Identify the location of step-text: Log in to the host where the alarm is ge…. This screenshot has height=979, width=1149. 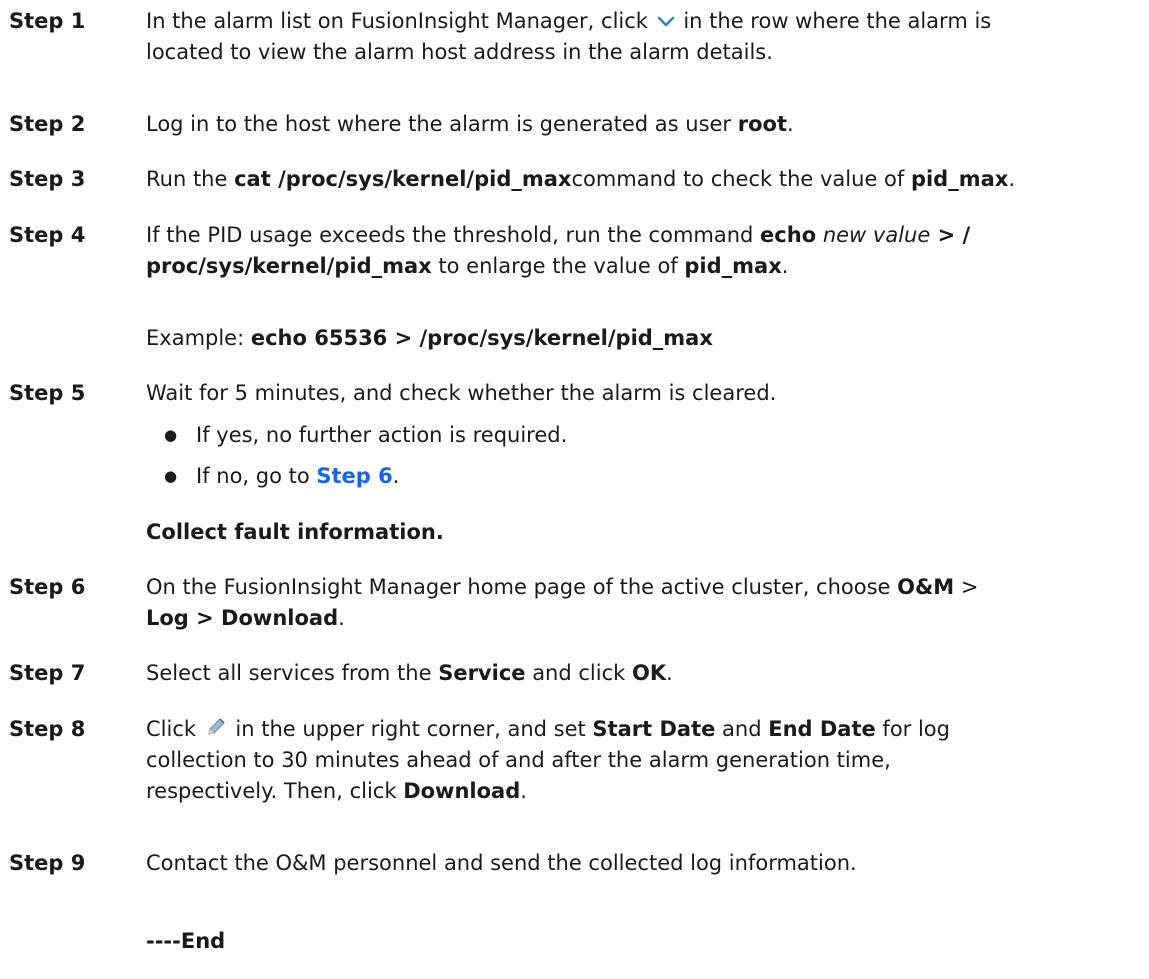
(470, 124).